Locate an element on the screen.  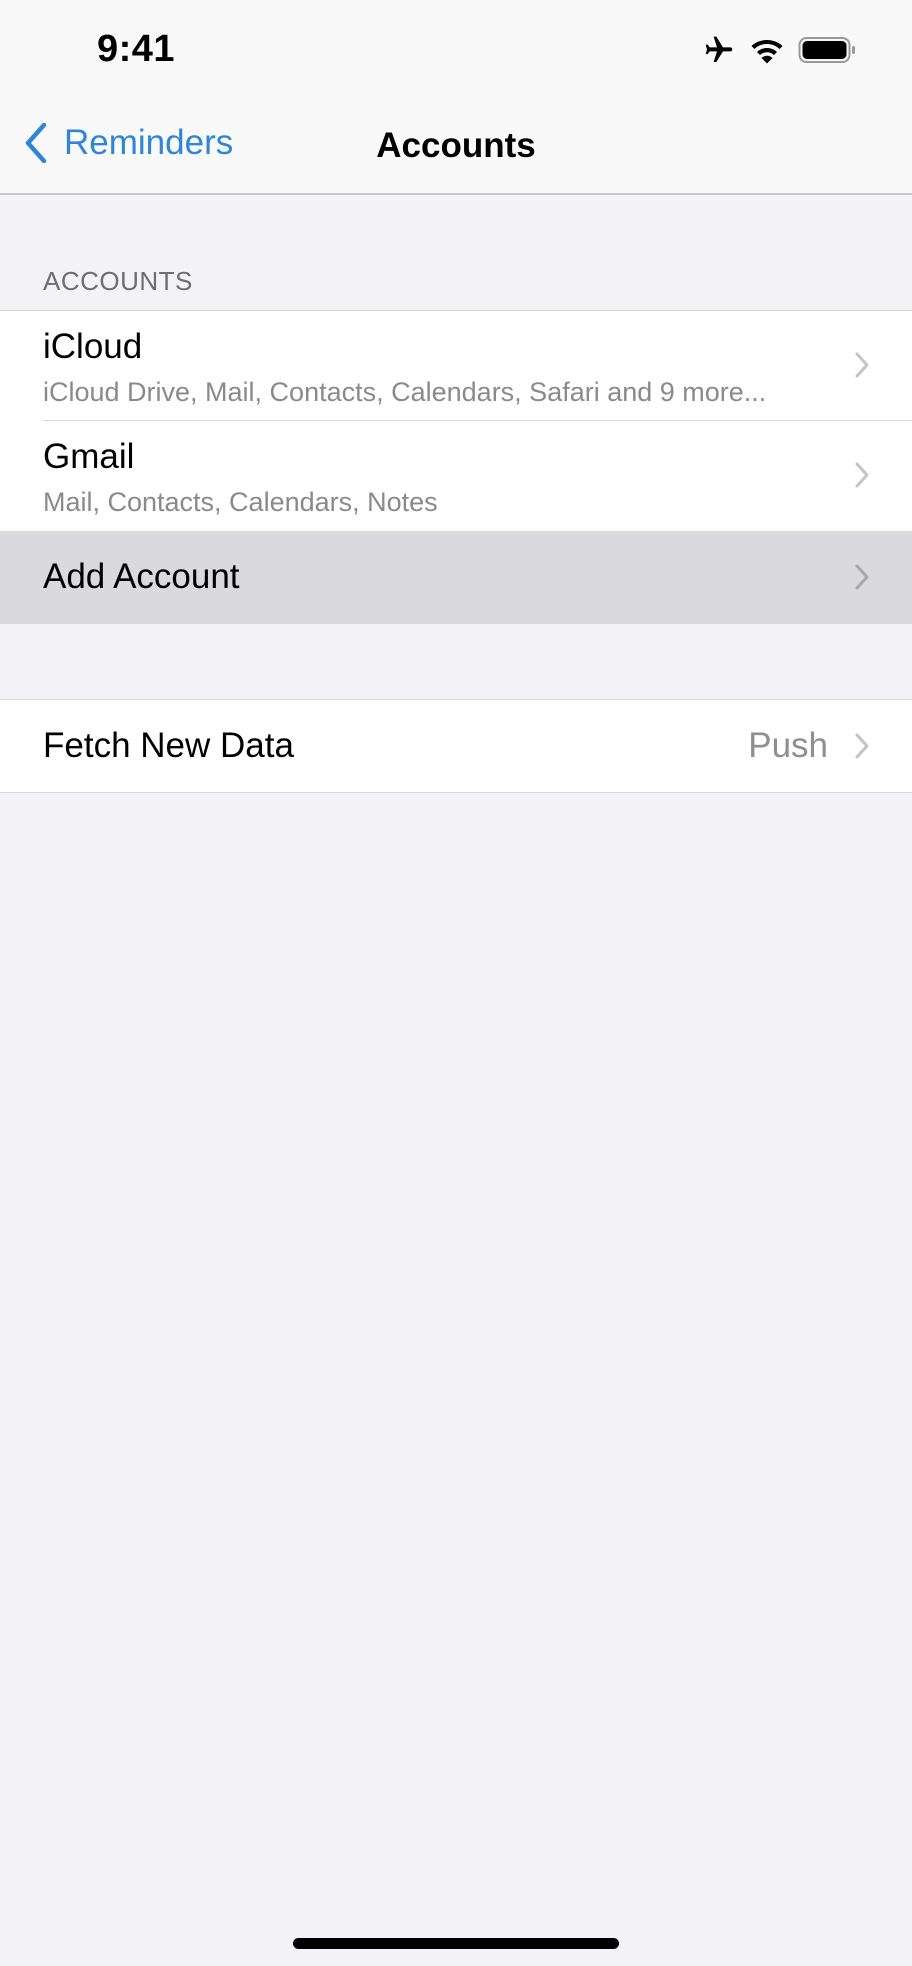
wifi-icon is located at coordinates (767, 52).